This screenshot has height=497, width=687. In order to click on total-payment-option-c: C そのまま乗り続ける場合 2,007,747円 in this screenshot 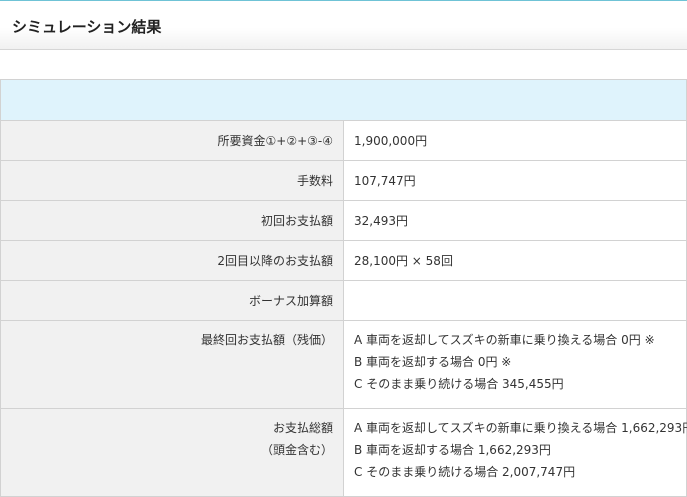, I will do `click(465, 472)`.